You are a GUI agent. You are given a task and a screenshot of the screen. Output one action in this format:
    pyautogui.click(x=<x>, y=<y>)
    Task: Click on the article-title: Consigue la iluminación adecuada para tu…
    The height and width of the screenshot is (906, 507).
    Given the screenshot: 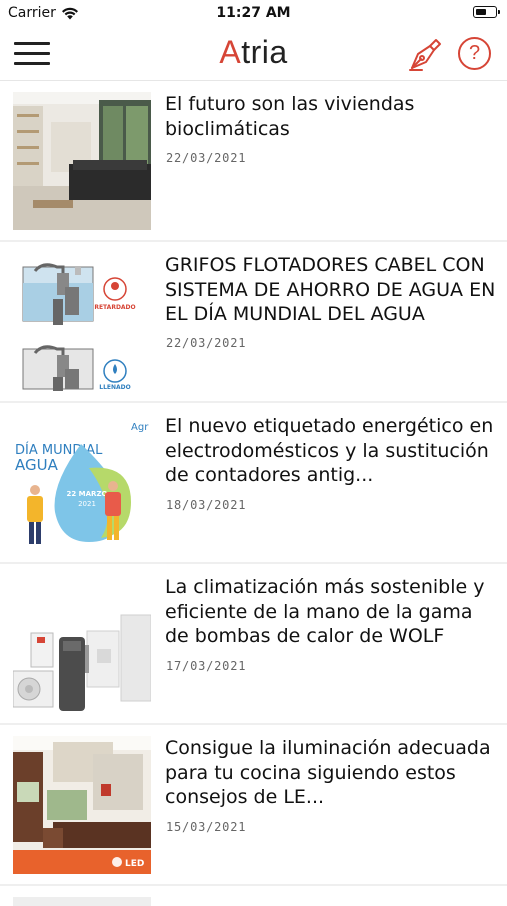 What is the action you would take?
    pyautogui.click(x=331, y=773)
    